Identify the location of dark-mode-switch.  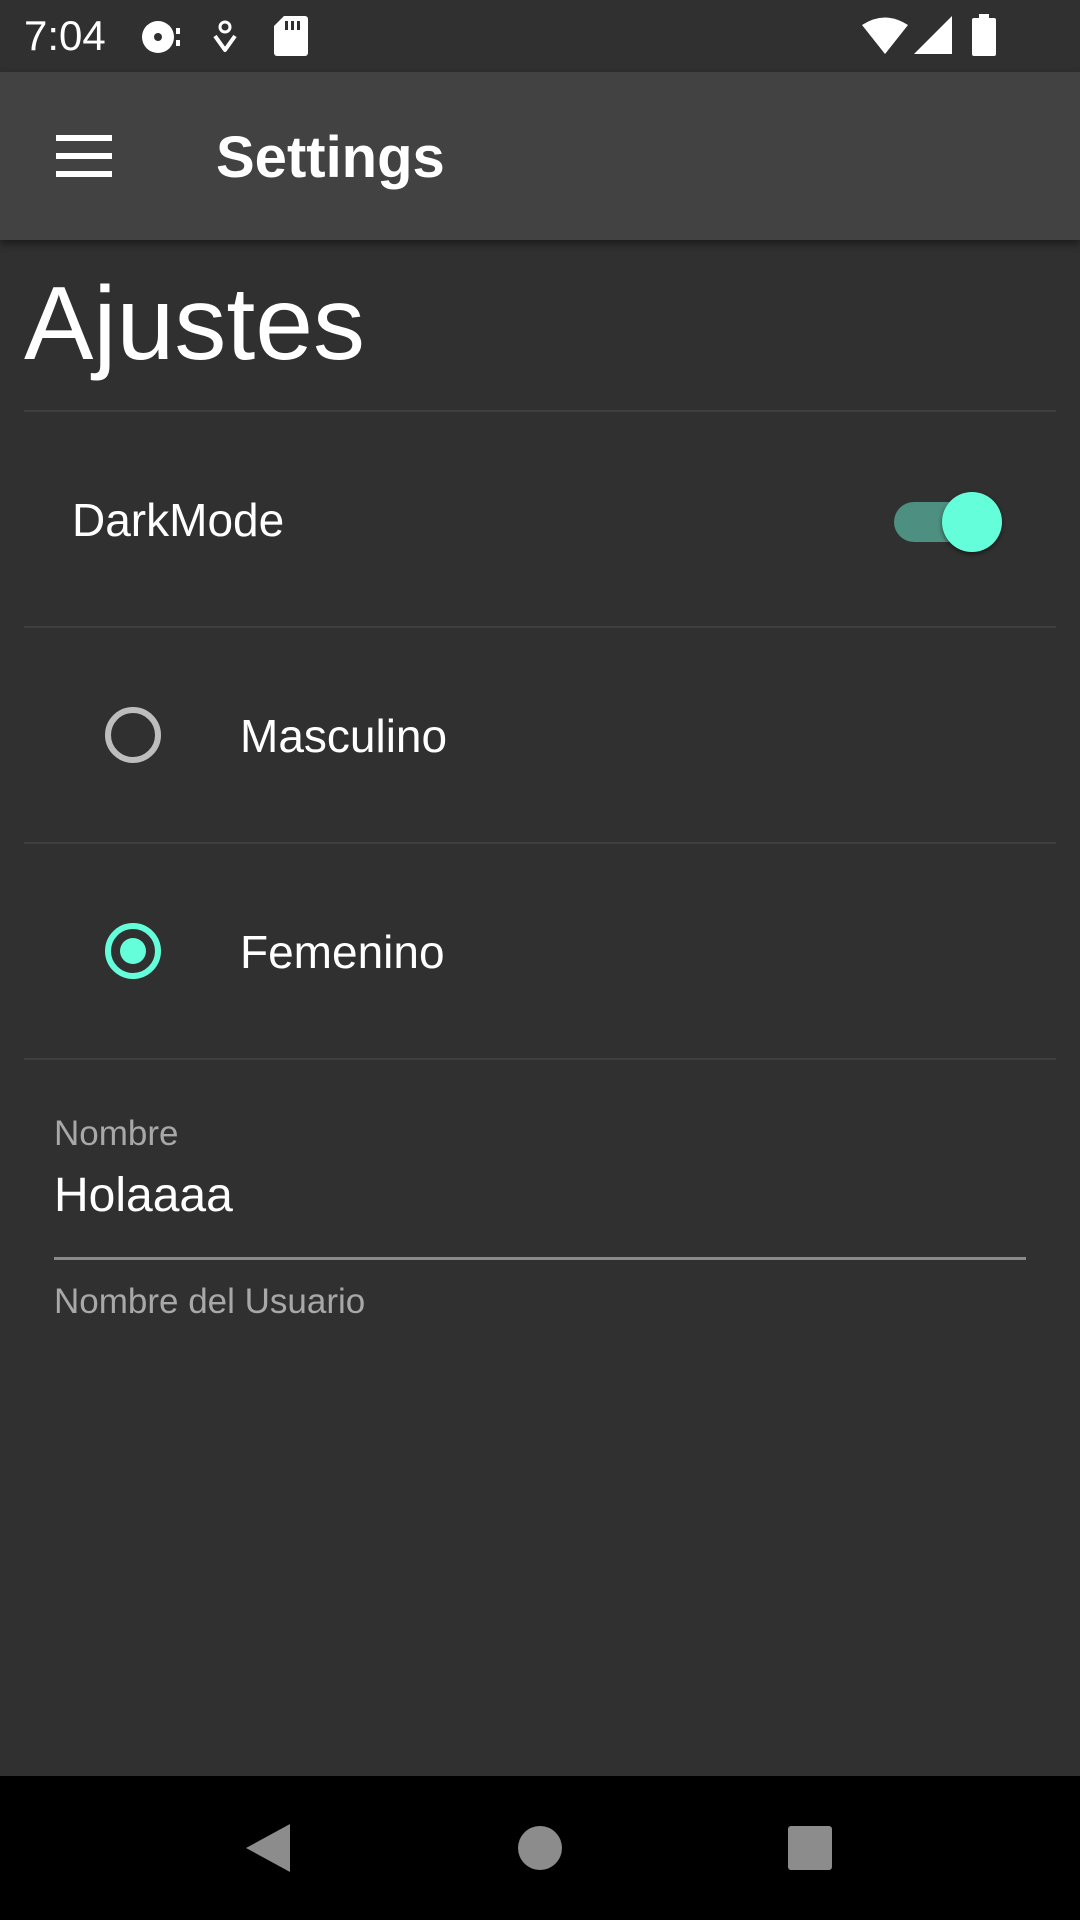
(938, 522).